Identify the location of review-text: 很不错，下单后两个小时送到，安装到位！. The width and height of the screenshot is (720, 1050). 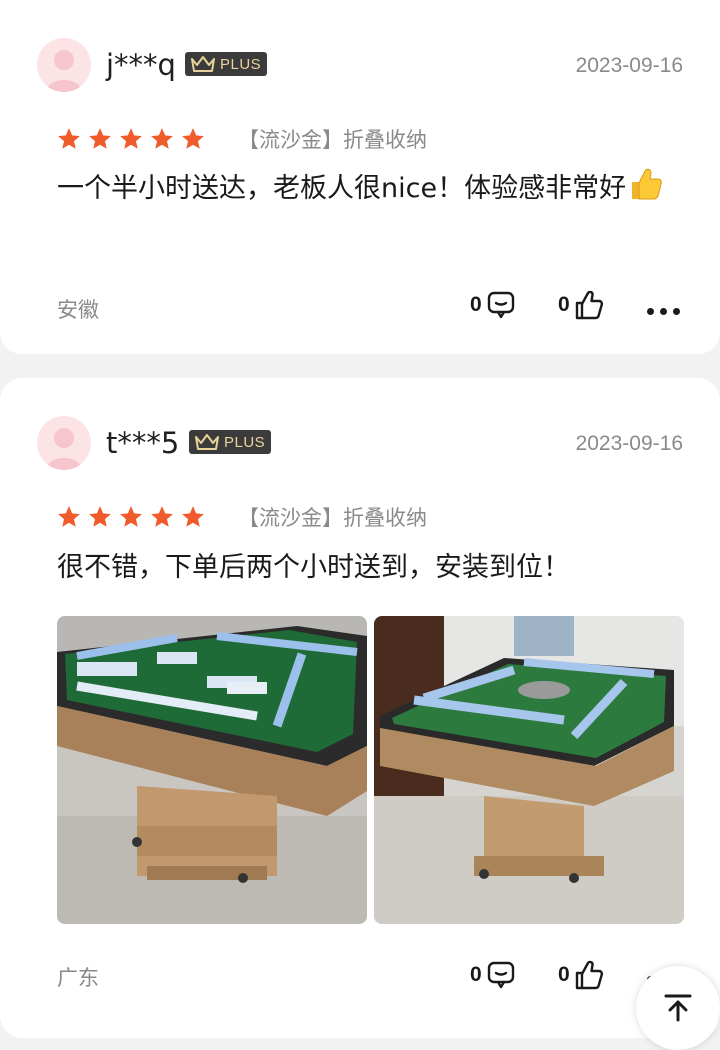
(313, 567).